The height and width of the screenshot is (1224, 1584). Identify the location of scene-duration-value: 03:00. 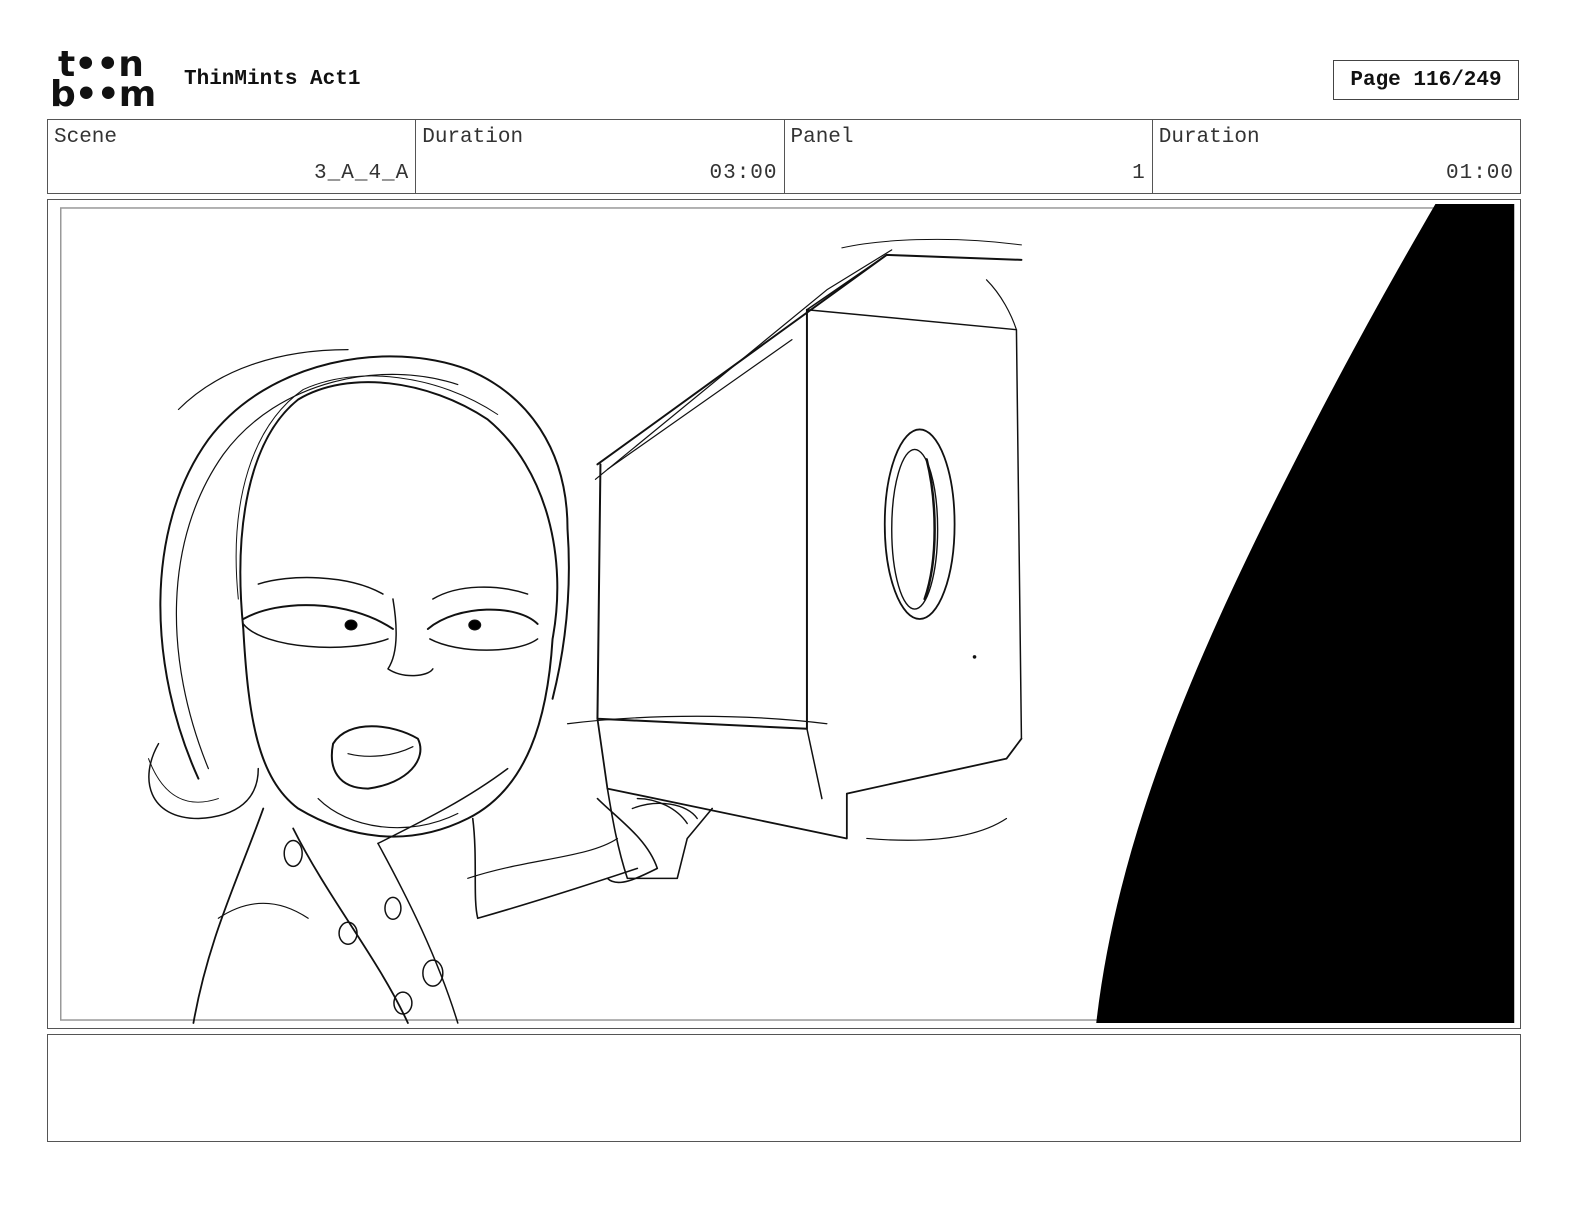
(743, 173).